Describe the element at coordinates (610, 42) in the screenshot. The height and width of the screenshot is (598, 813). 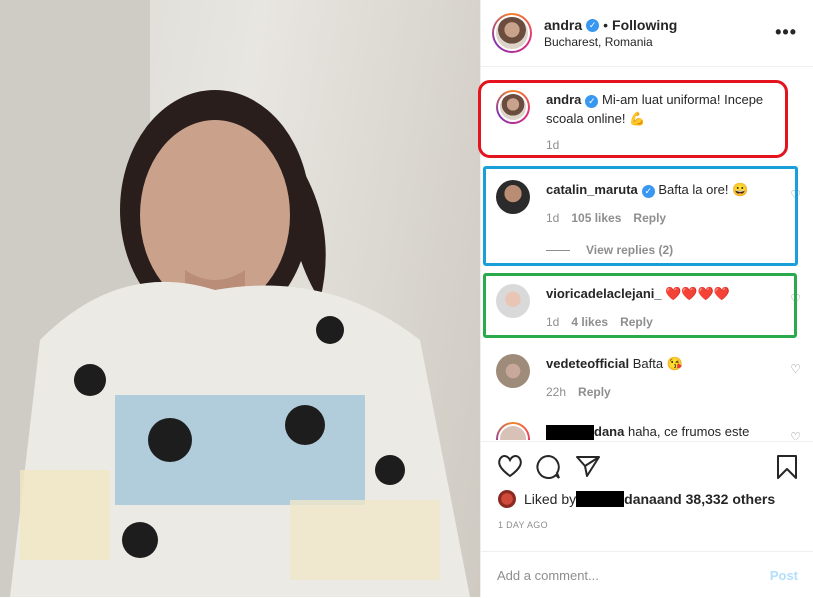
I see `post-location: Bucharest, Romania` at that location.